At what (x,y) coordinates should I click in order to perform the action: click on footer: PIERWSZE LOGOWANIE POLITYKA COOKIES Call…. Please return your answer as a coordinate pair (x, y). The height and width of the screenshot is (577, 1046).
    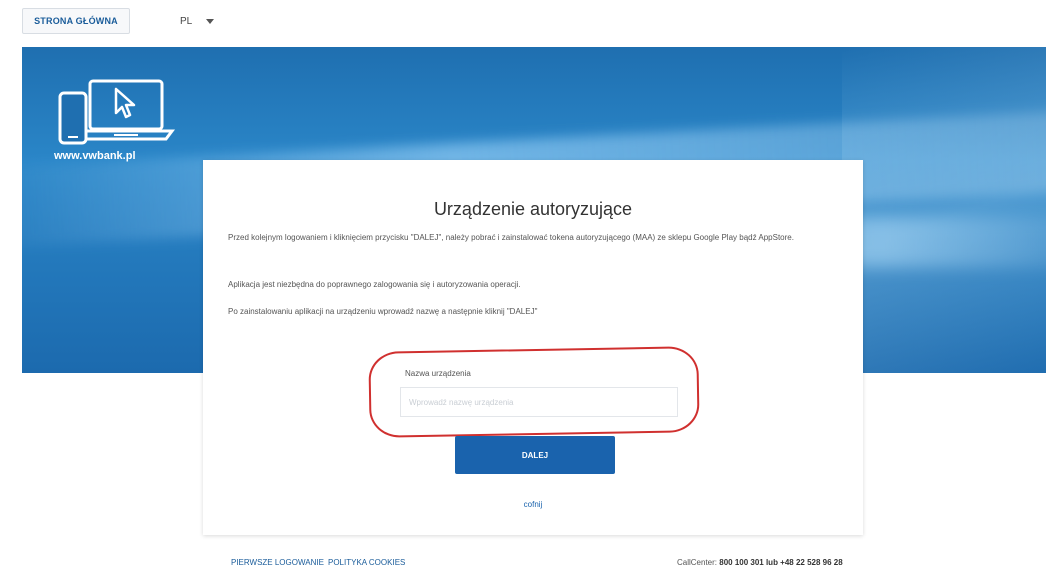
    Looking at the image, I should click on (523, 563).